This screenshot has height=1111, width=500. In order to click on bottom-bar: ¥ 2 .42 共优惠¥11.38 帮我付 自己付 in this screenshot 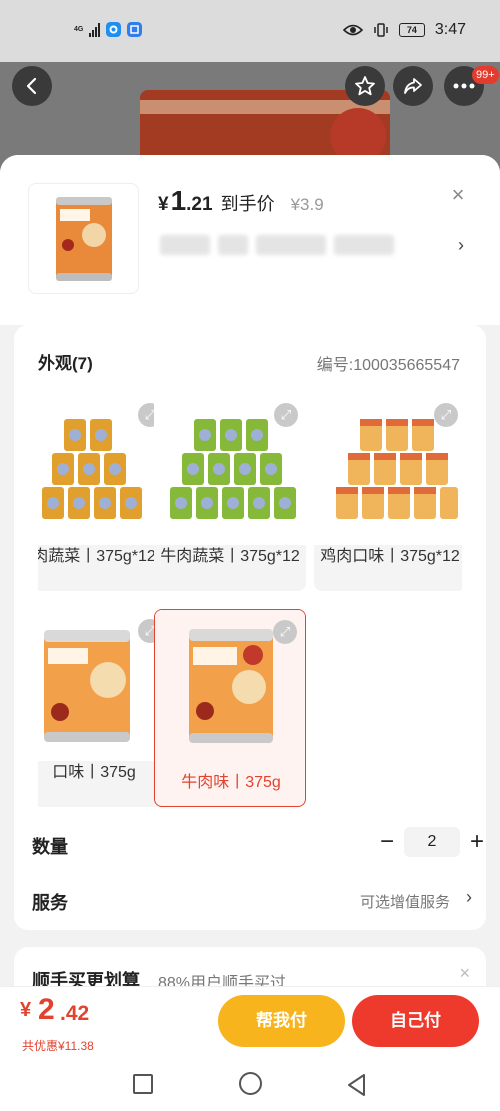, I will do `click(250, 1022)`.